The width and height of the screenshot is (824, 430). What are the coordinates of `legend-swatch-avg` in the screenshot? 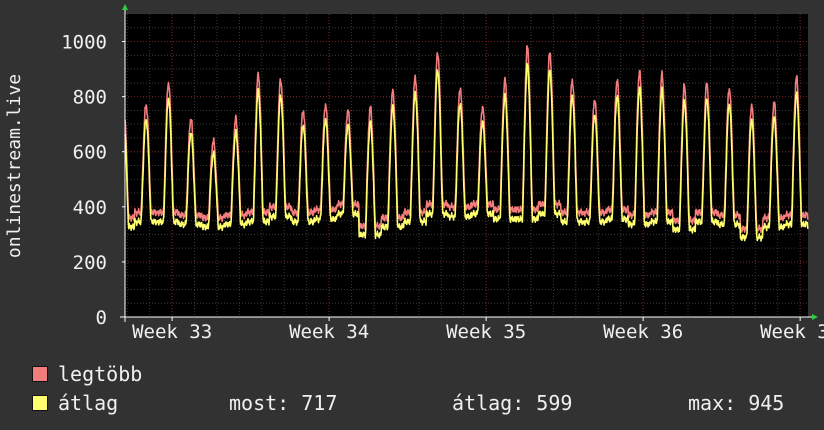 It's located at (40, 403).